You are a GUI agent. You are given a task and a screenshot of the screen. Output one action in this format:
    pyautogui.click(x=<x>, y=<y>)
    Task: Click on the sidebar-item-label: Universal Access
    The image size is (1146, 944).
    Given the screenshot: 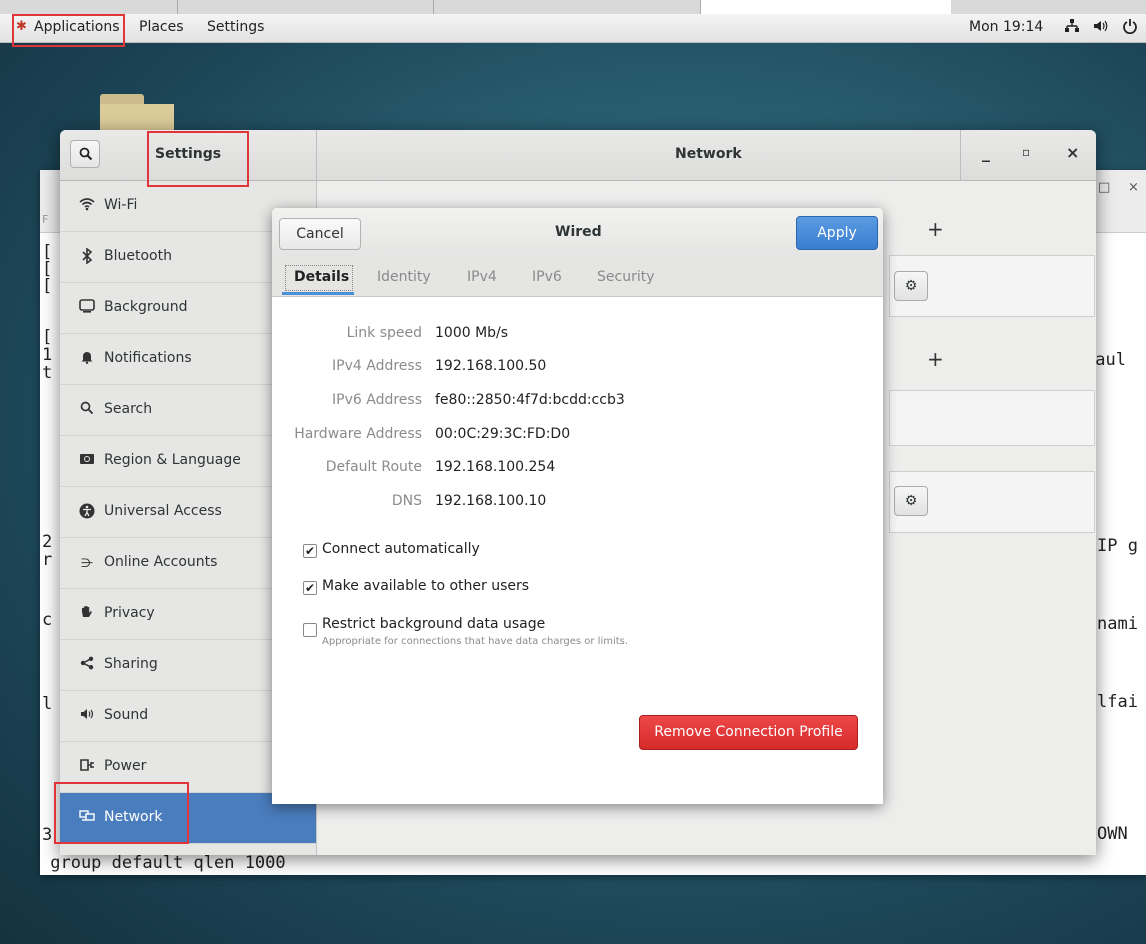 What is the action you would take?
    pyautogui.click(x=163, y=511)
    